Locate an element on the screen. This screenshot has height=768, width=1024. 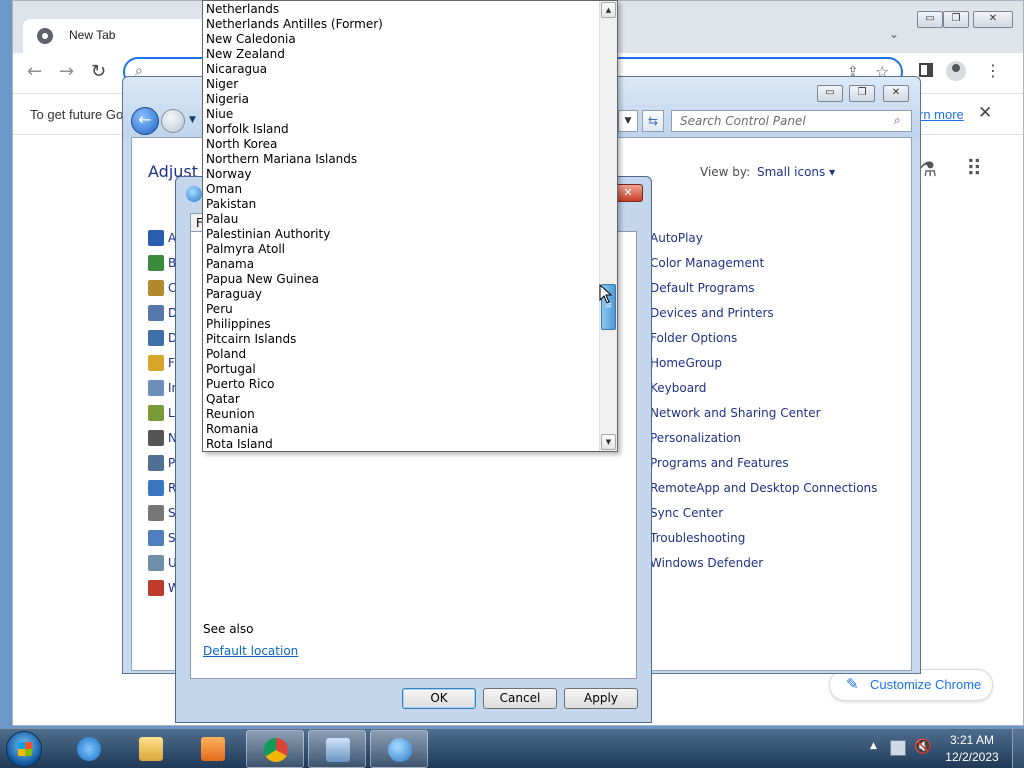
taskbar-control-panel is located at coordinates (337, 749).